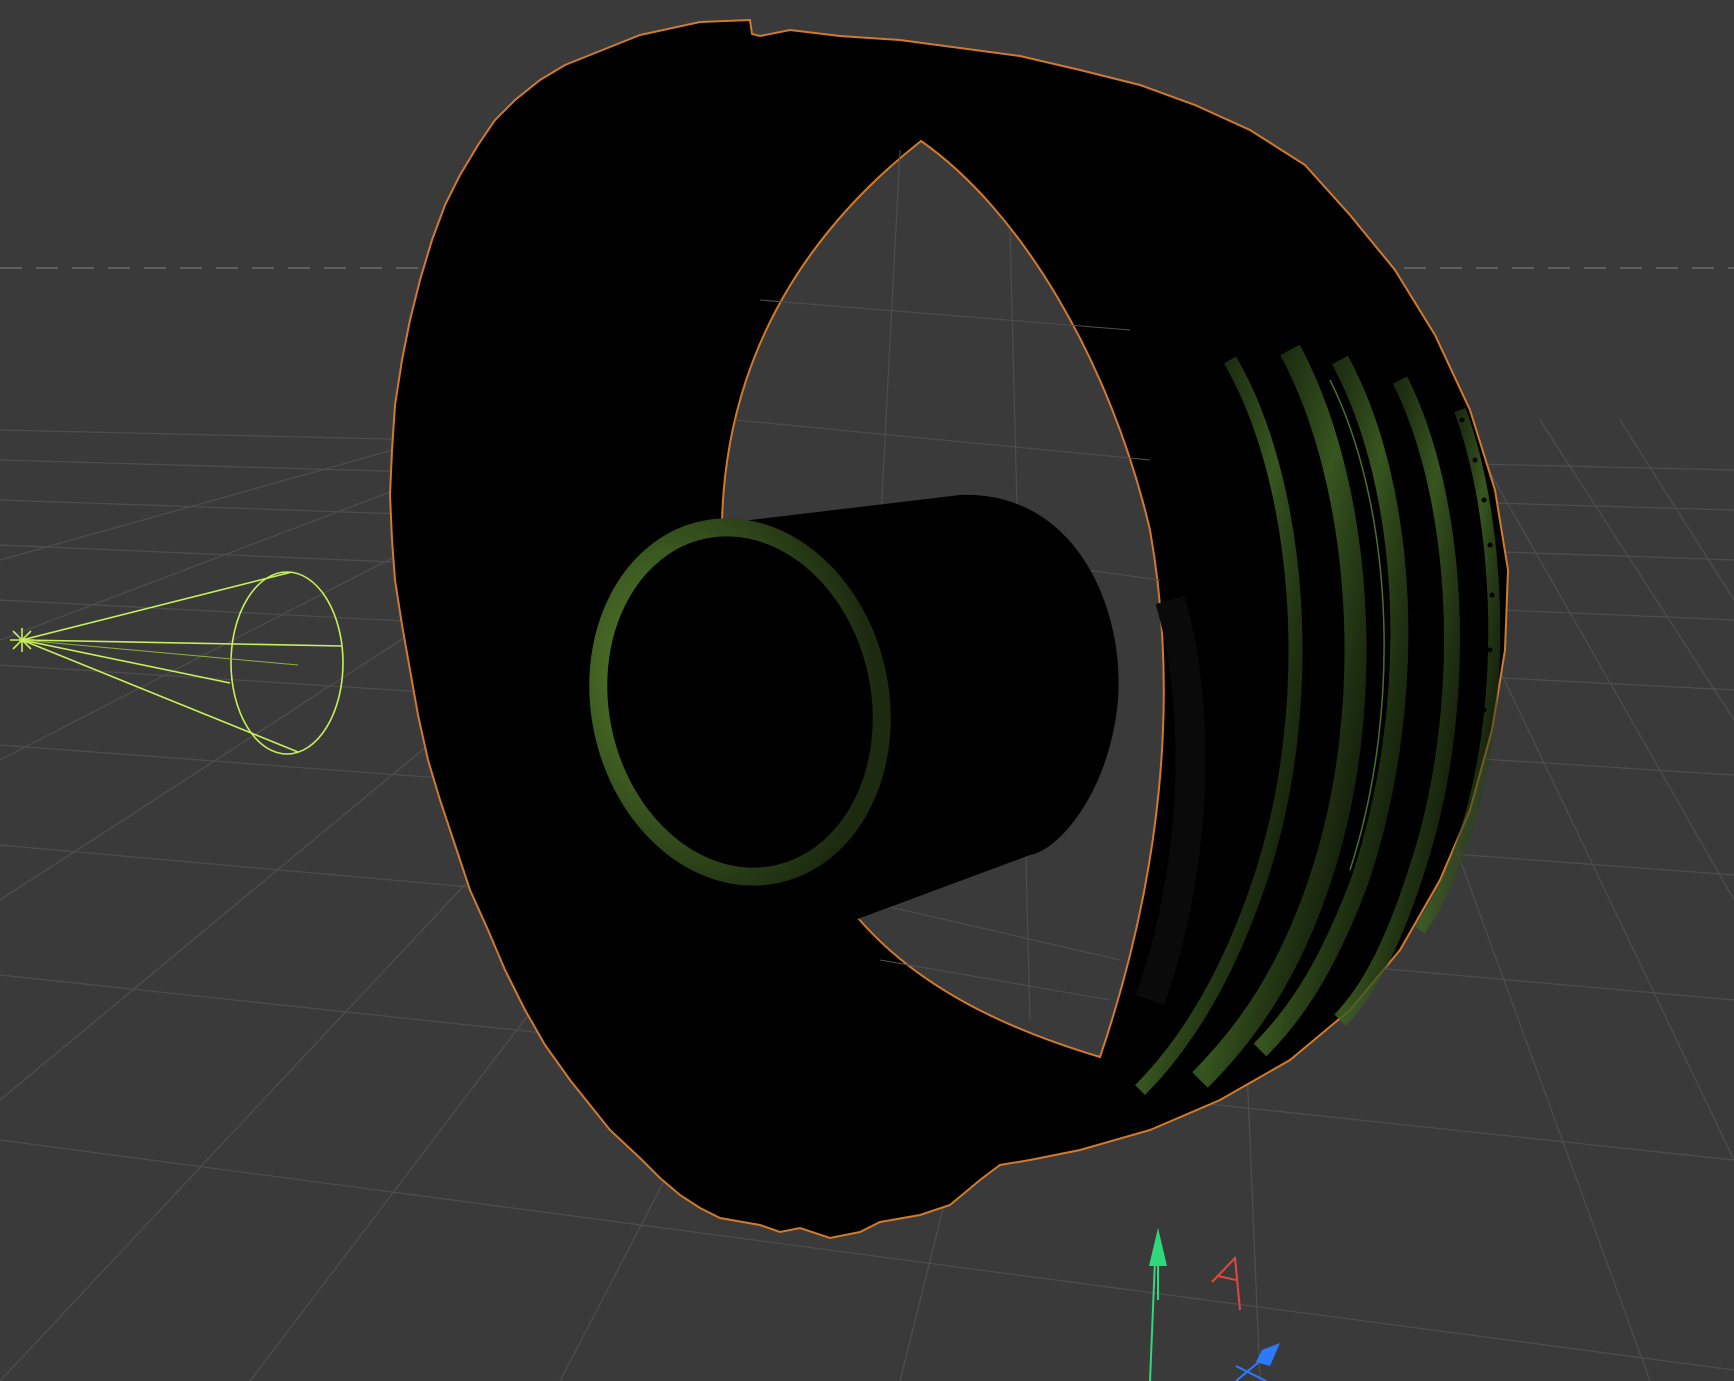 This screenshot has height=1381, width=1734. I want to click on light-source-icon, so click(22, 640).